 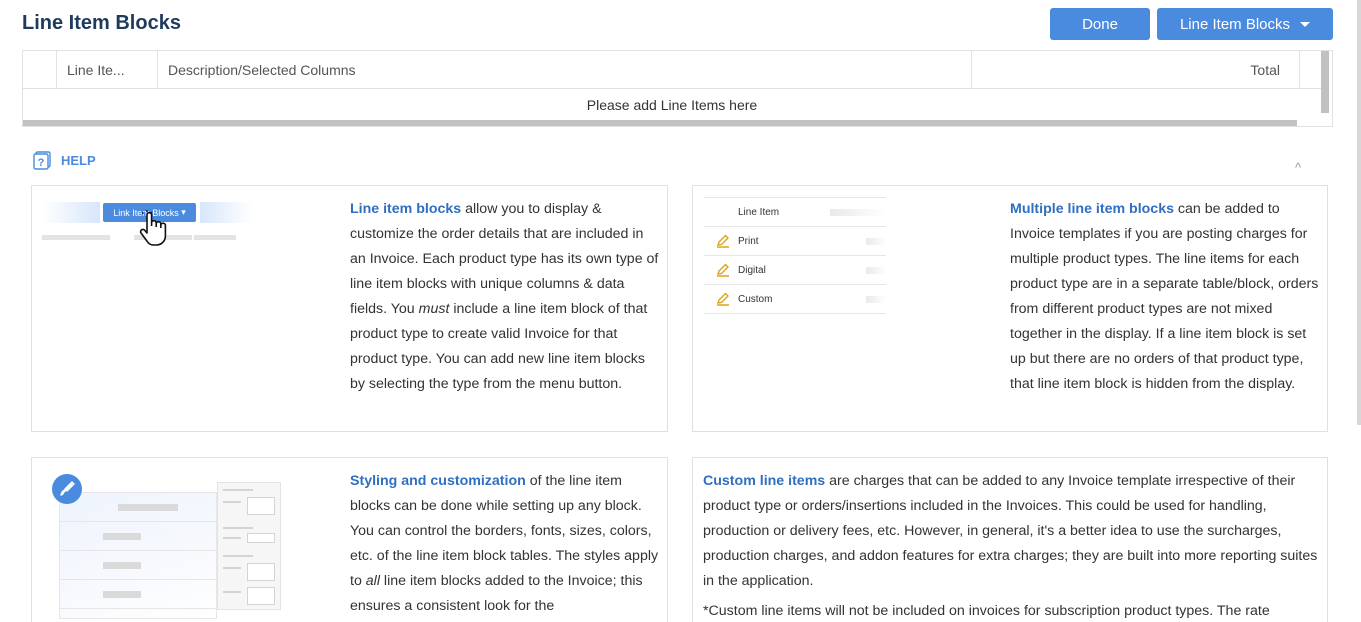 What do you see at coordinates (1359, 212) in the screenshot?
I see `page-vertical-scrollbar` at bounding box center [1359, 212].